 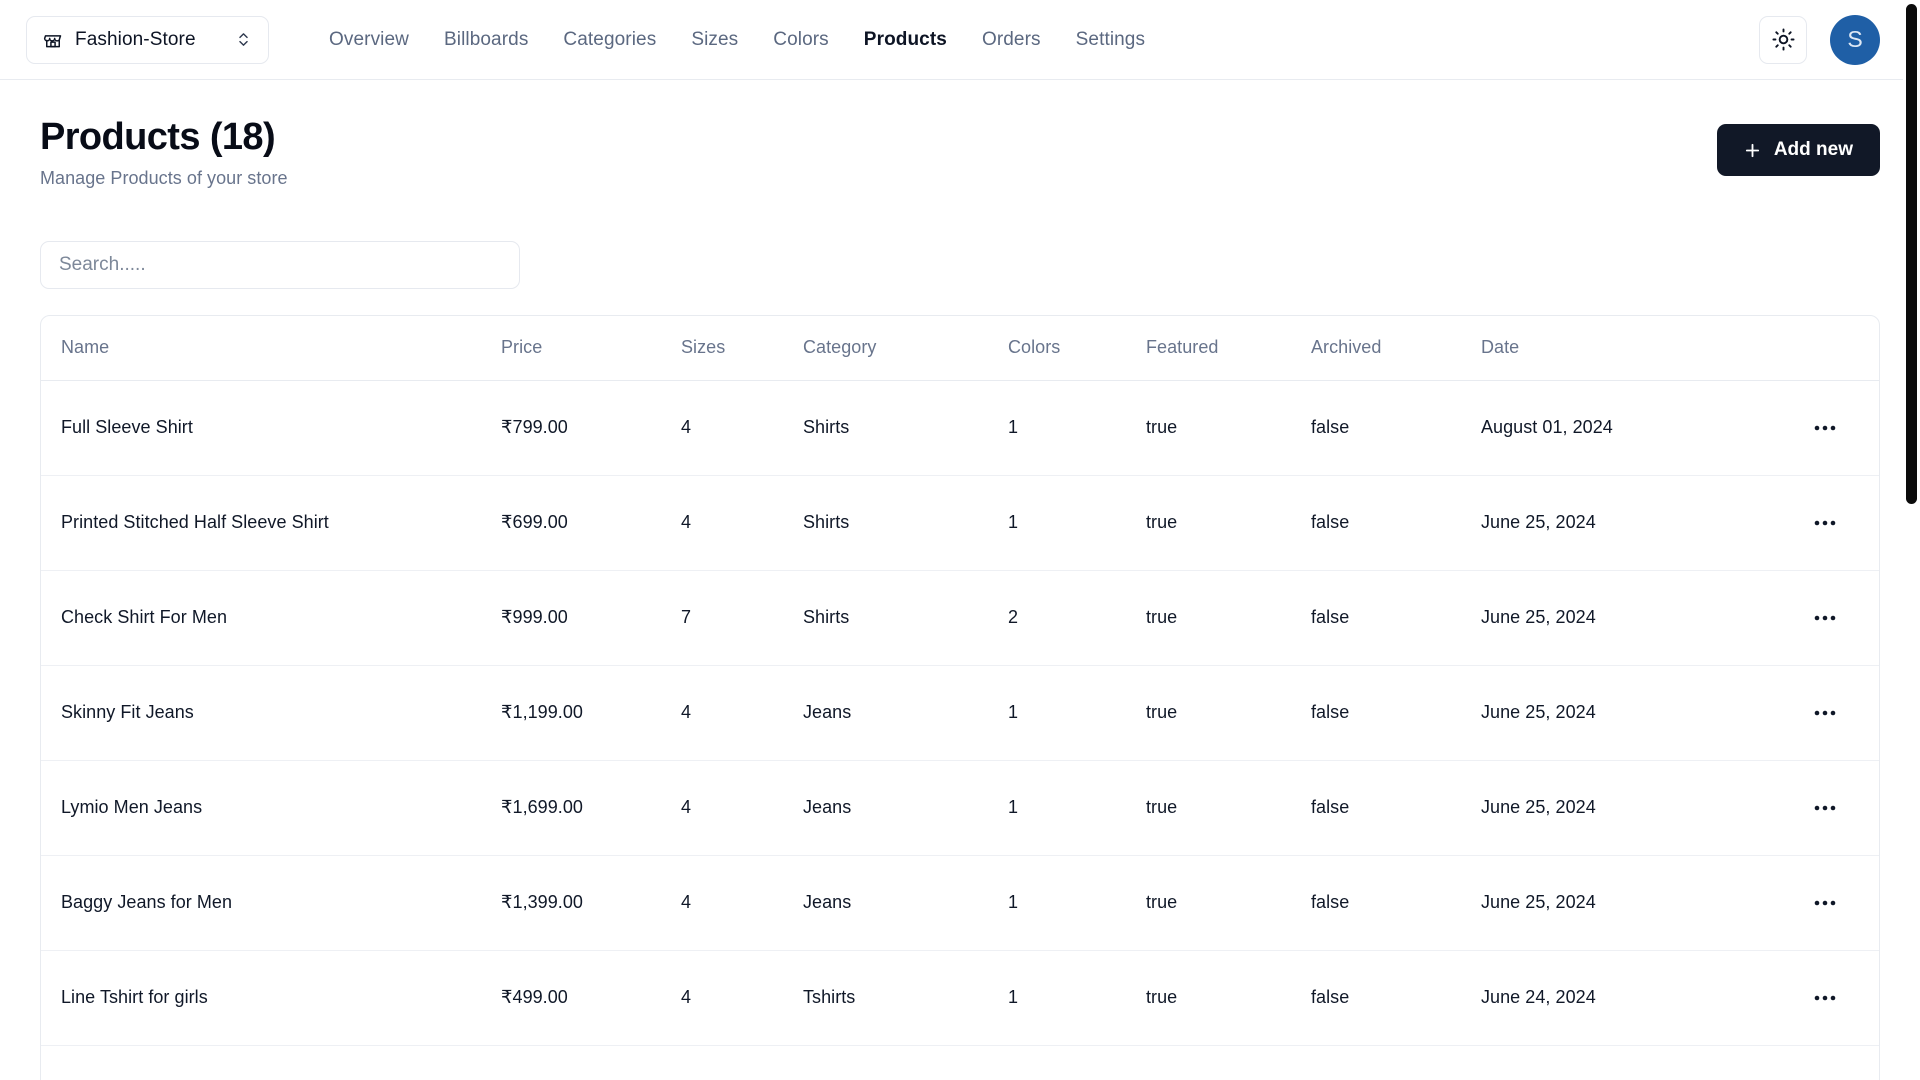 What do you see at coordinates (742, 1062) in the screenshot?
I see `cell-sizes: 5` at bounding box center [742, 1062].